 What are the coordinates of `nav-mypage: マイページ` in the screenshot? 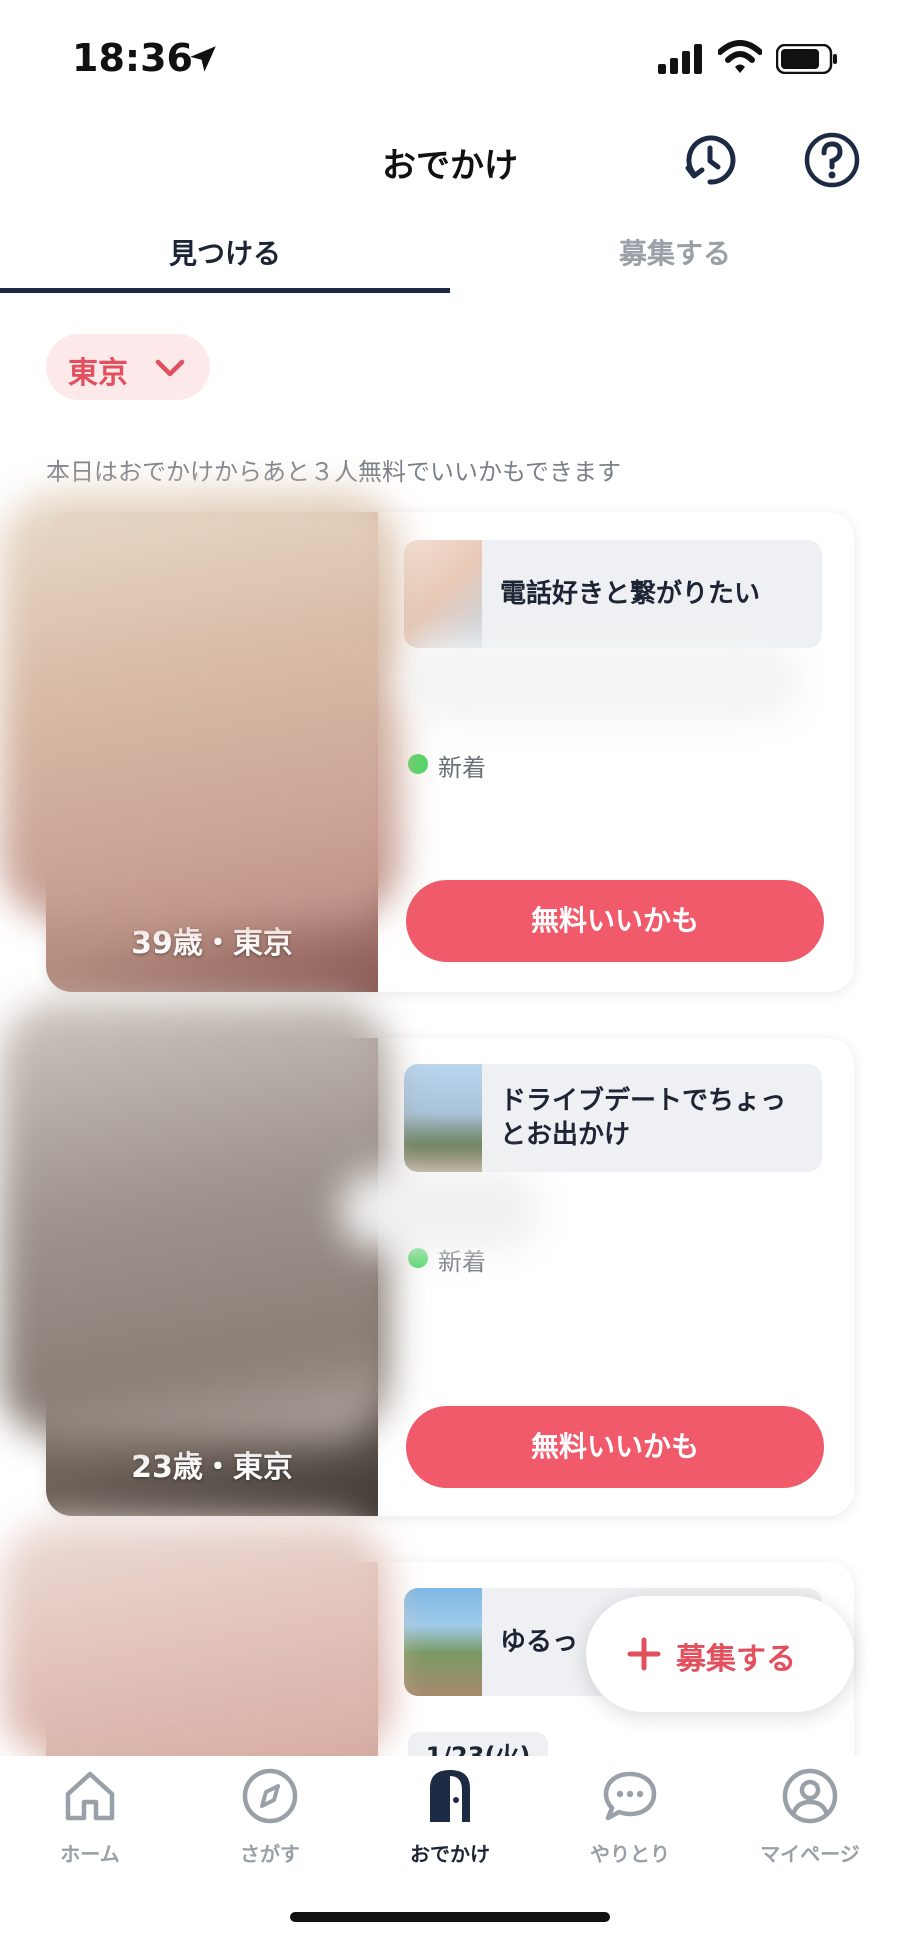 It's located at (810, 1816).